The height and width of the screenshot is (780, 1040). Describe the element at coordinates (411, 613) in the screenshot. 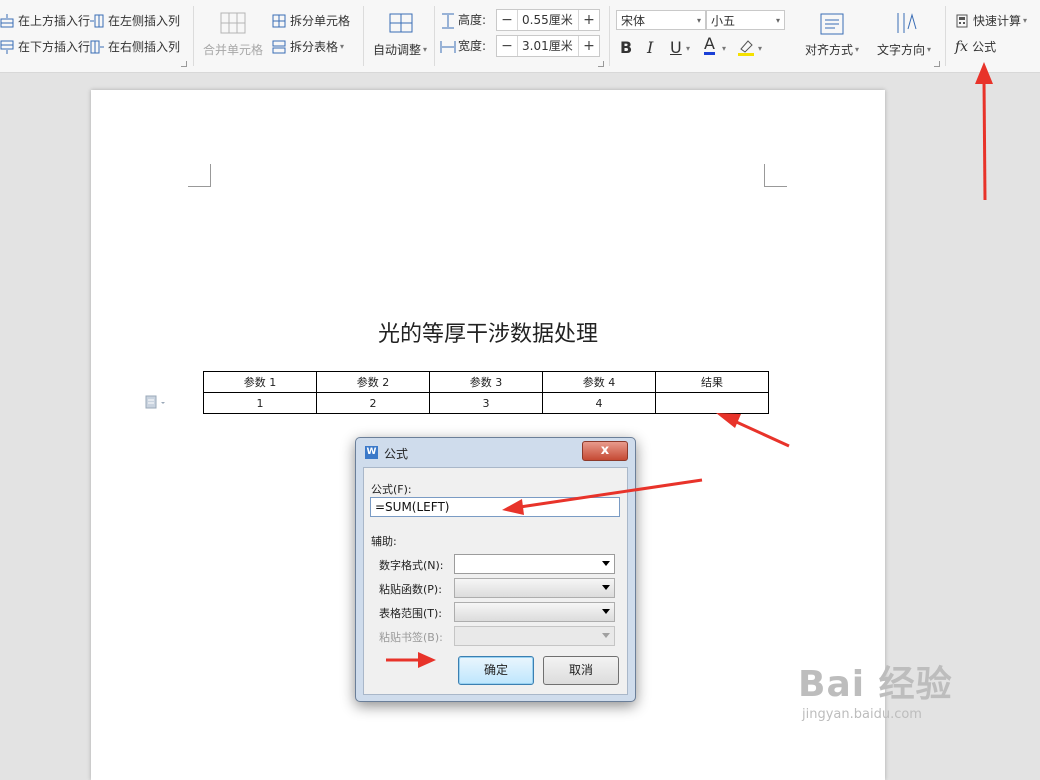

I see `table-range-label: 表格范围(T):` at that location.